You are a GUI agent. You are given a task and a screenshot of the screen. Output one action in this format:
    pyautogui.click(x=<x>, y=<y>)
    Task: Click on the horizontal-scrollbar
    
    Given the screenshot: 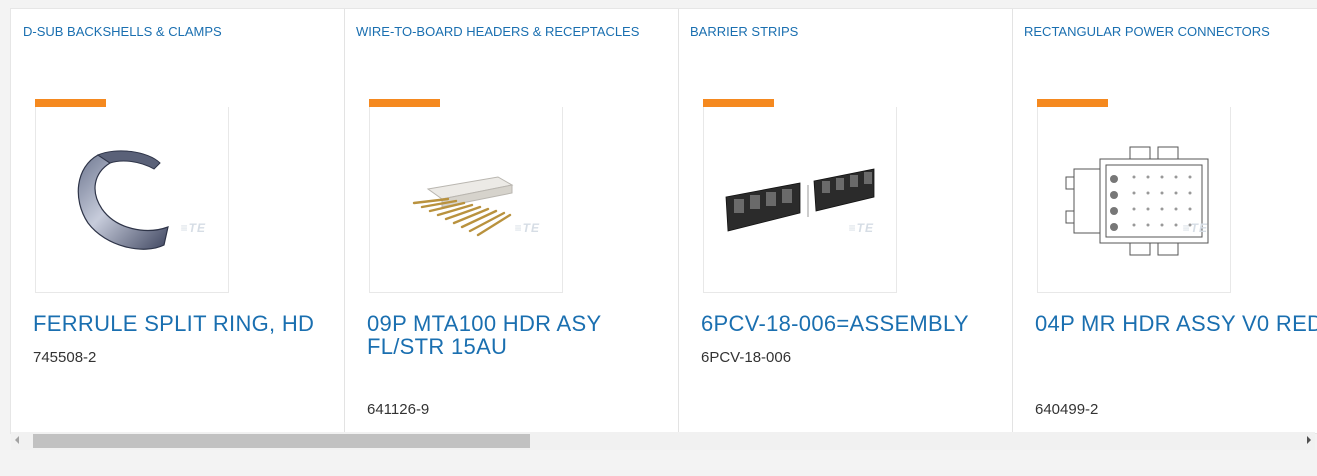 What is the action you would take?
    pyautogui.click(x=663, y=441)
    